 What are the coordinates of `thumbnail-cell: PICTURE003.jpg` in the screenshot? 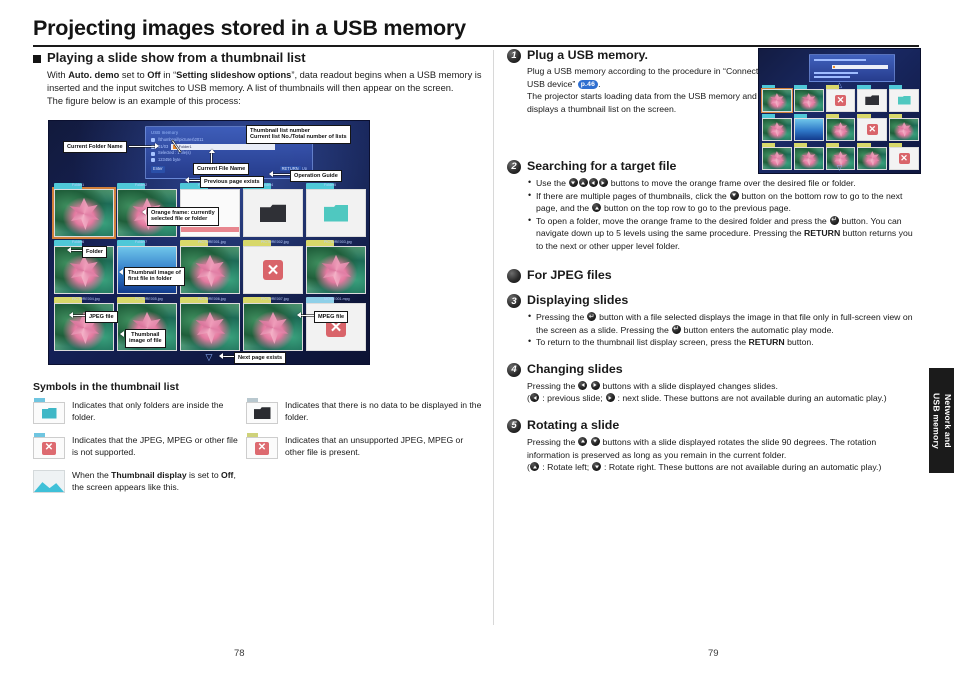 It's located at (336, 267).